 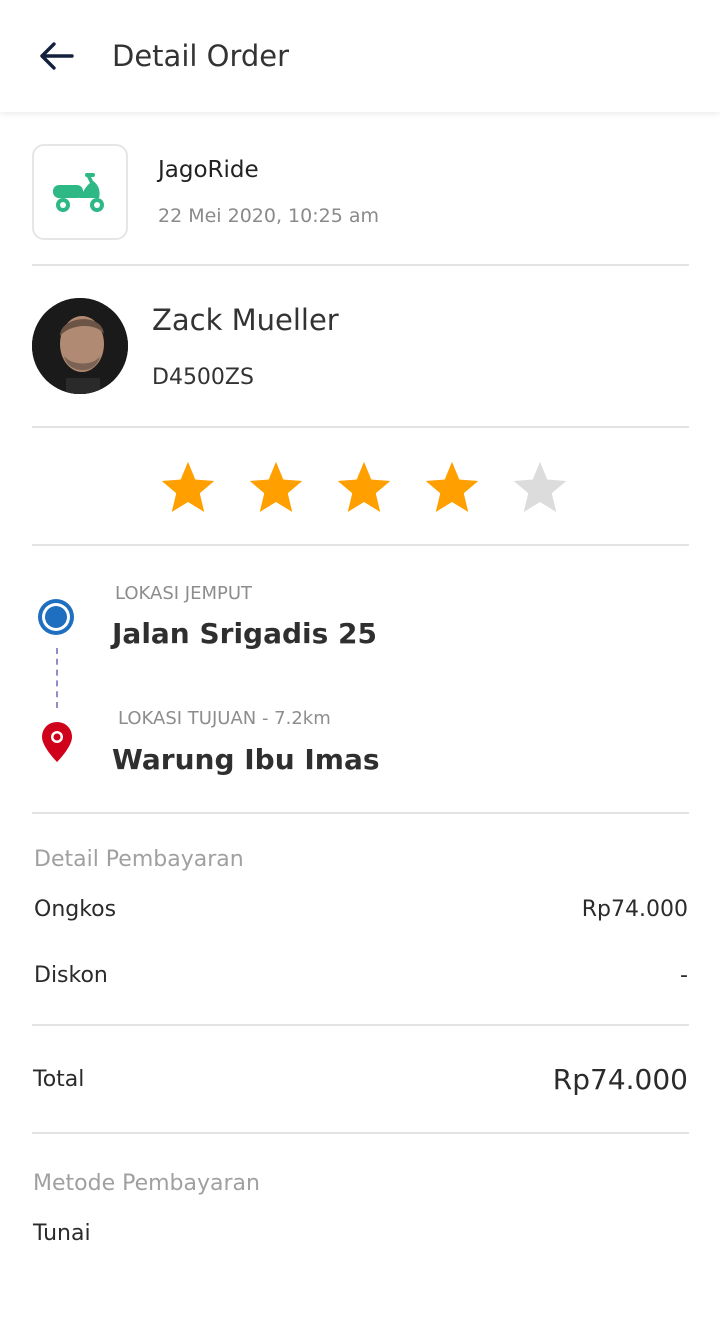 I want to click on fare-value: Rp74.000, so click(x=634, y=909).